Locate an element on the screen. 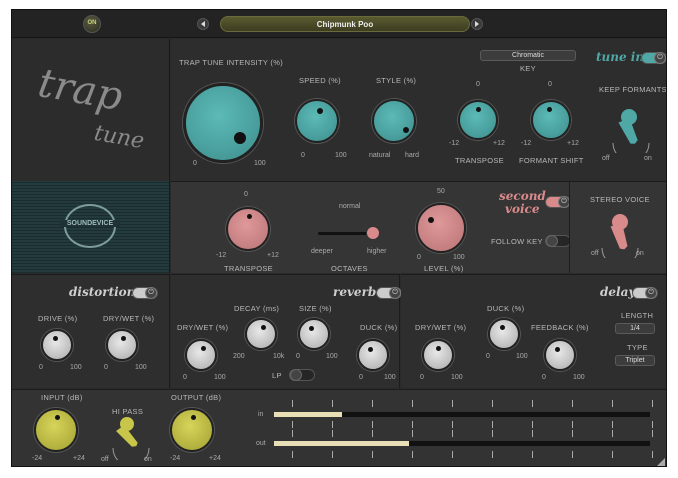  feedback-knob is located at coordinates (560, 355).